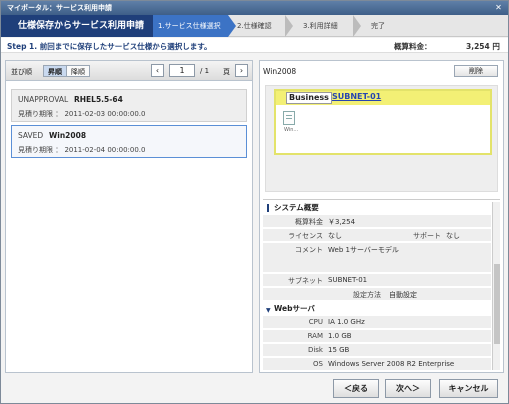  Describe the element at coordinates (377, 207) in the screenshot. I see `system-section-heading: システム概要` at that location.